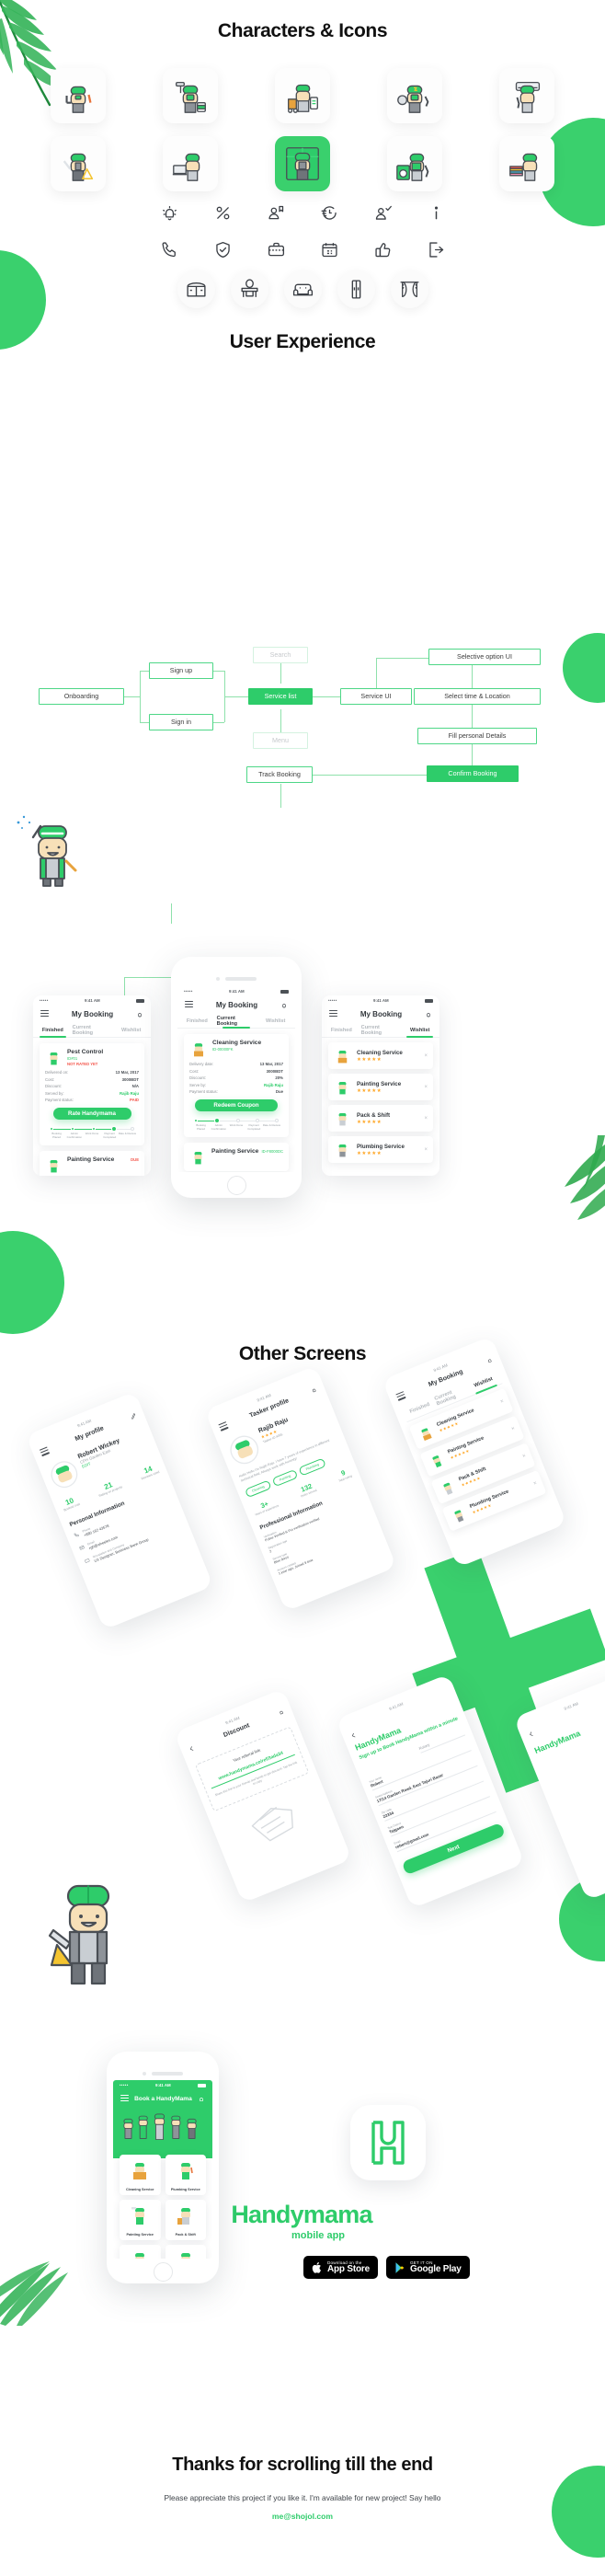 This screenshot has height=2576, width=605. Describe the element at coordinates (169, 249) in the screenshot. I see `phone-icon` at that location.